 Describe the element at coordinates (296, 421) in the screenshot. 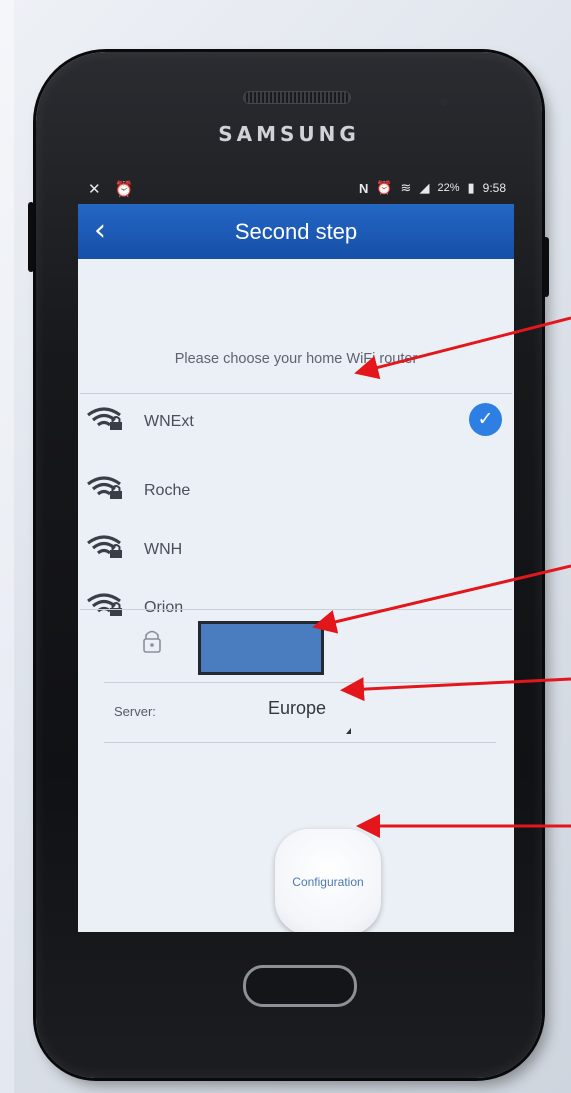

I see `network-item-wnext: WNExt ✓` at that location.